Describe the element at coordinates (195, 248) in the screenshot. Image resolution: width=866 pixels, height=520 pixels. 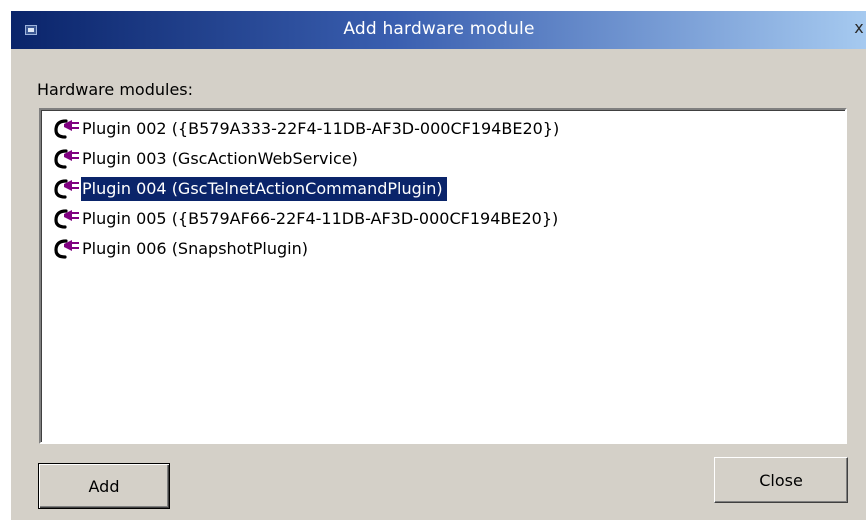
I see `list-item-label: Plugin 006 (SnapshotPlugin)` at that location.